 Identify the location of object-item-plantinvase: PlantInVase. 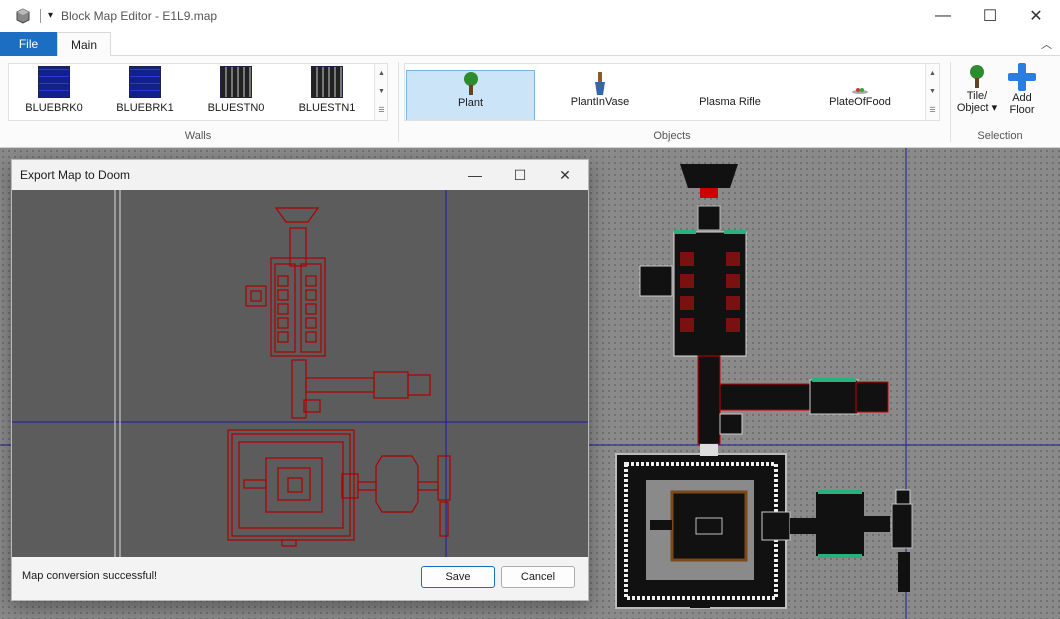
(600, 95).